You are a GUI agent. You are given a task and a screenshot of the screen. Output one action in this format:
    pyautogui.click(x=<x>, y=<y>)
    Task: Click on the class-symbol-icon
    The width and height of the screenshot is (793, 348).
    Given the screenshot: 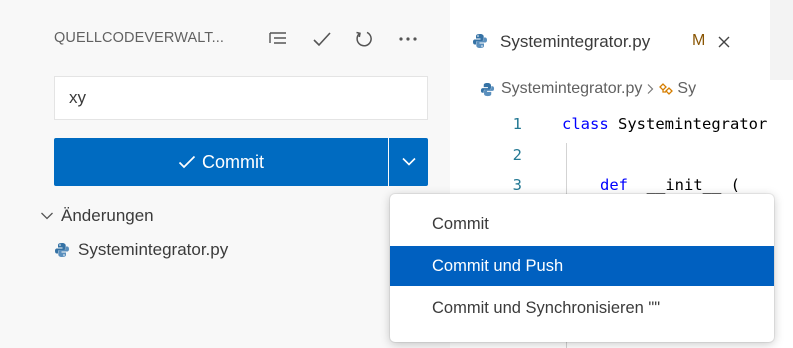 What is the action you would take?
    pyautogui.click(x=666, y=89)
    